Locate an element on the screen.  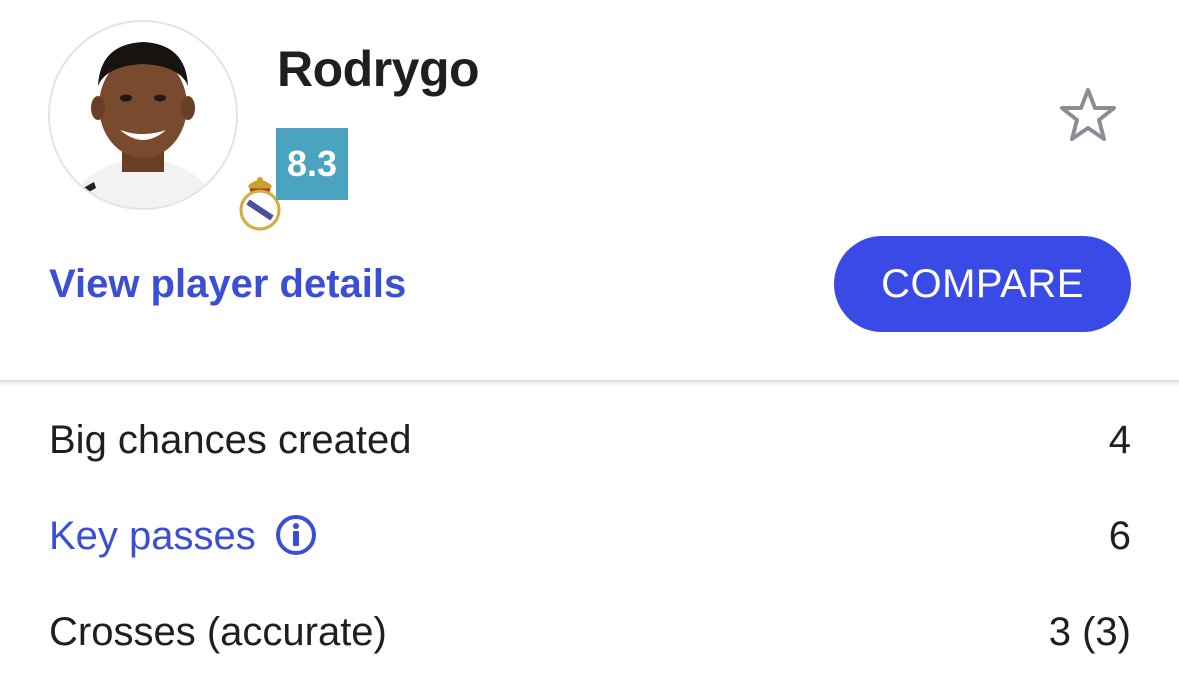
stat-row-crosses: Crosses (accurate) 3 (3) is located at coordinates (589, 640).